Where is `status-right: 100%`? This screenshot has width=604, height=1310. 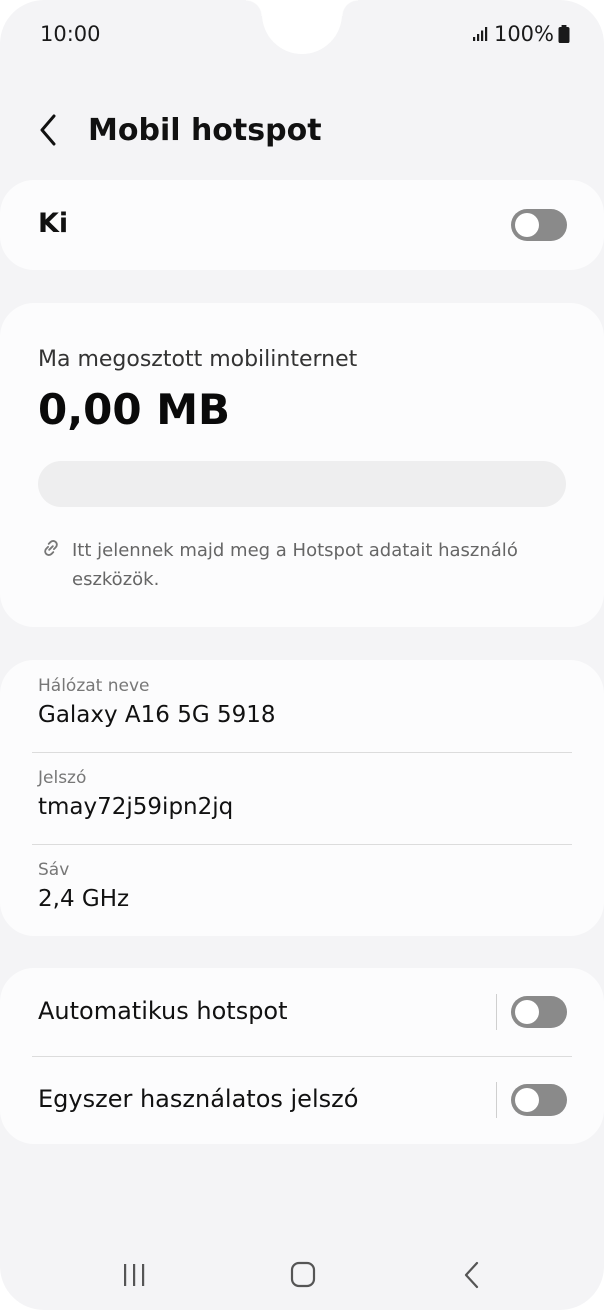 status-right: 100% is located at coordinates (521, 34).